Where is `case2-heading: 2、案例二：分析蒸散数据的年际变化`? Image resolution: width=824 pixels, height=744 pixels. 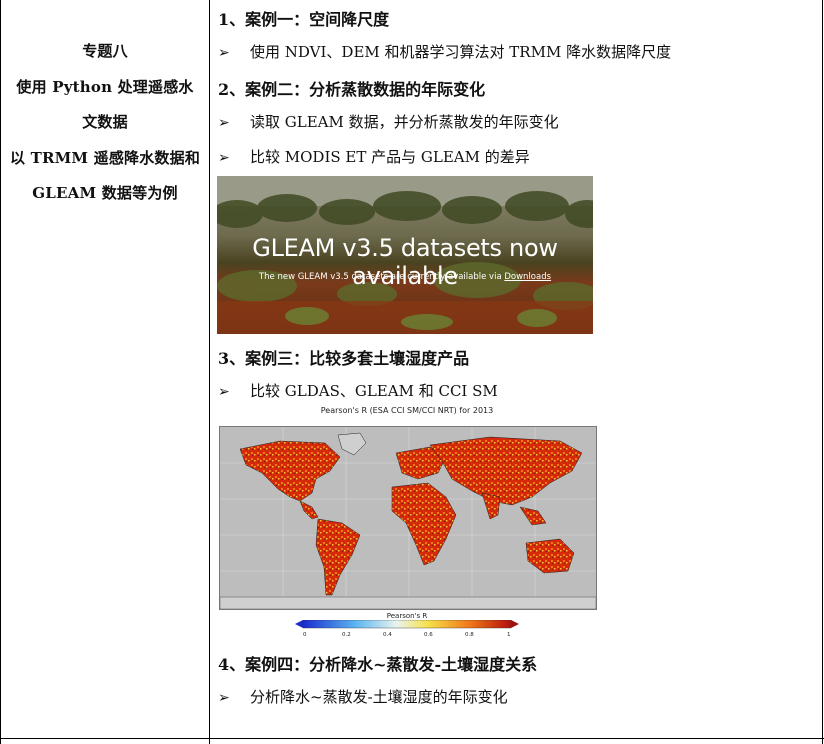 case2-heading: 2、案例二：分析蒸散数据的年际变化 is located at coordinates (352, 89).